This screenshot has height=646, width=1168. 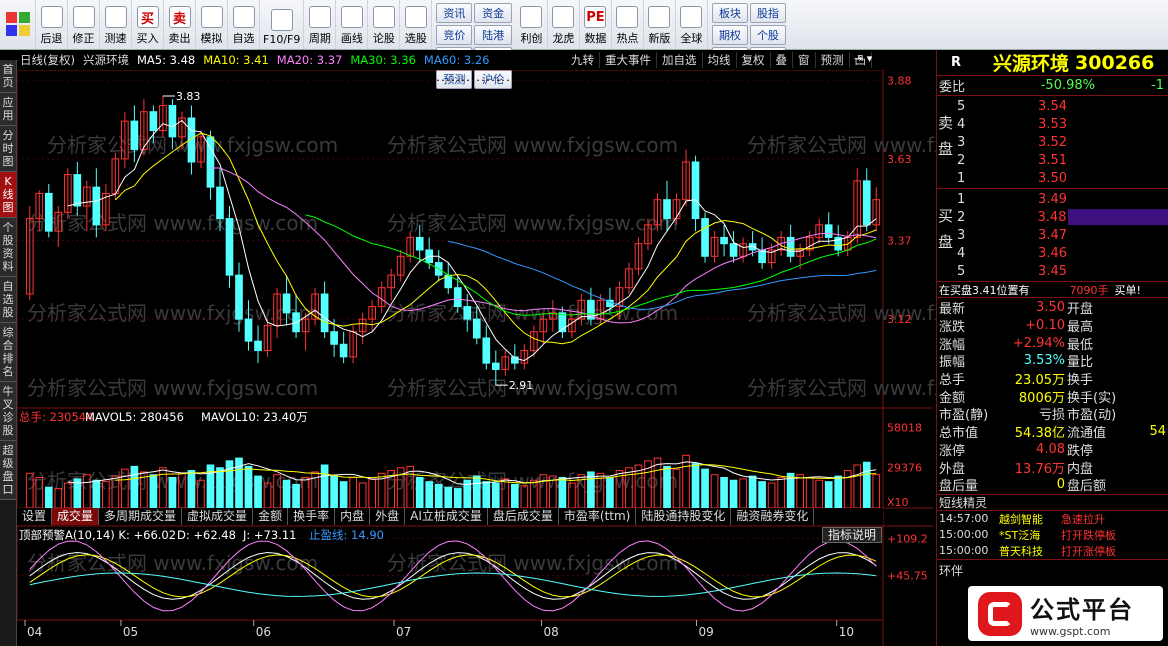 I want to click on tb2-5: 全球, so click(x=692, y=24).